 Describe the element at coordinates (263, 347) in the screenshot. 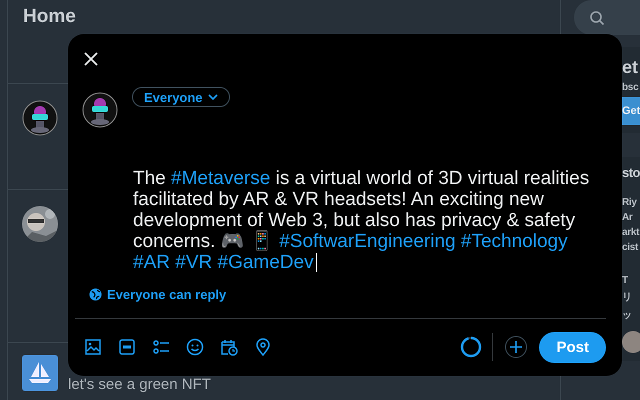

I see `location-icon` at that location.